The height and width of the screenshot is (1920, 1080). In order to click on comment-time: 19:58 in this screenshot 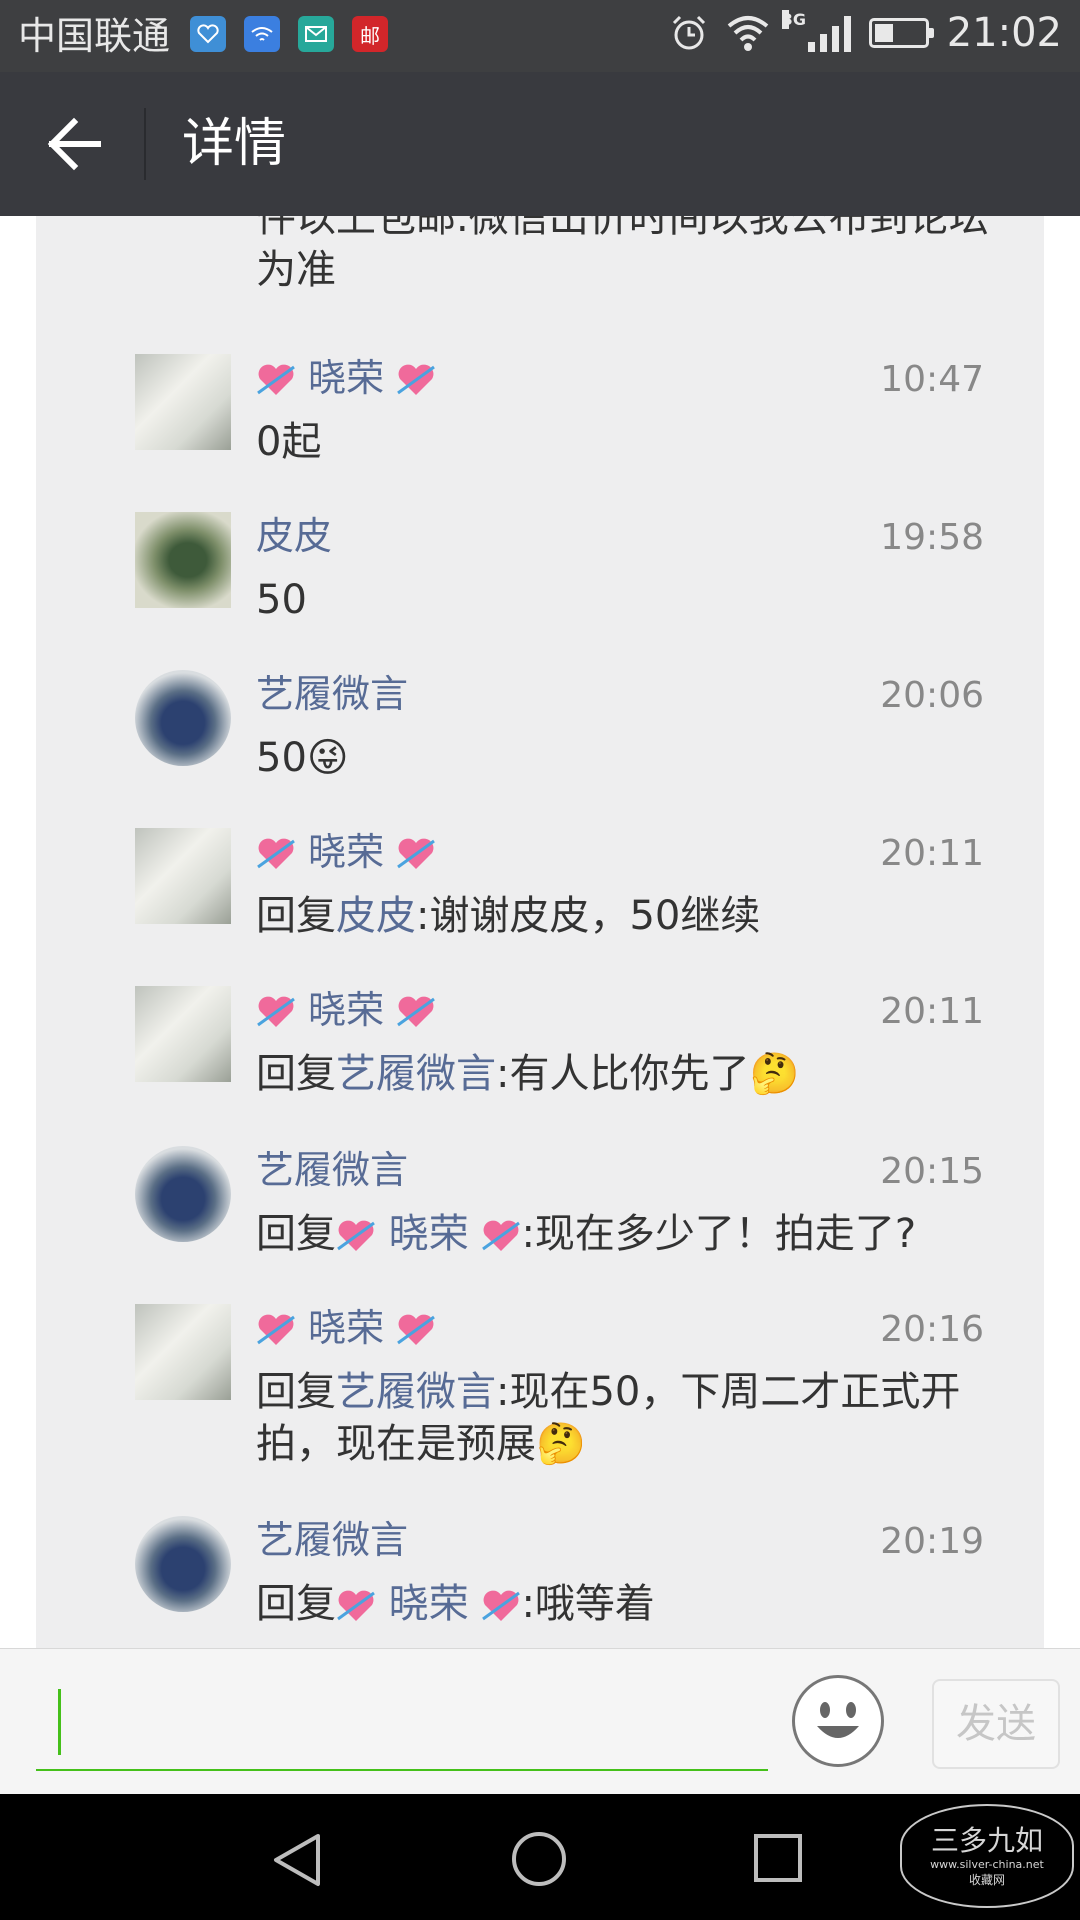, I will do `click(932, 537)`.